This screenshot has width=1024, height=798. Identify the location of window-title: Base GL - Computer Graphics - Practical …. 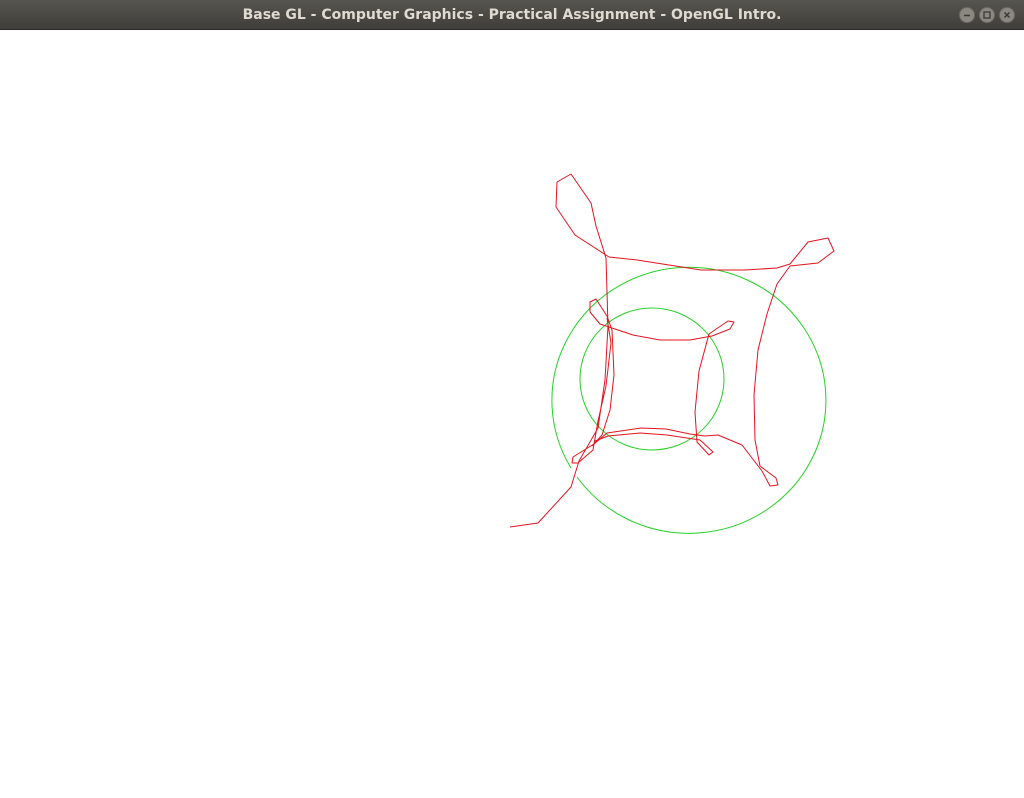
(512, 15).